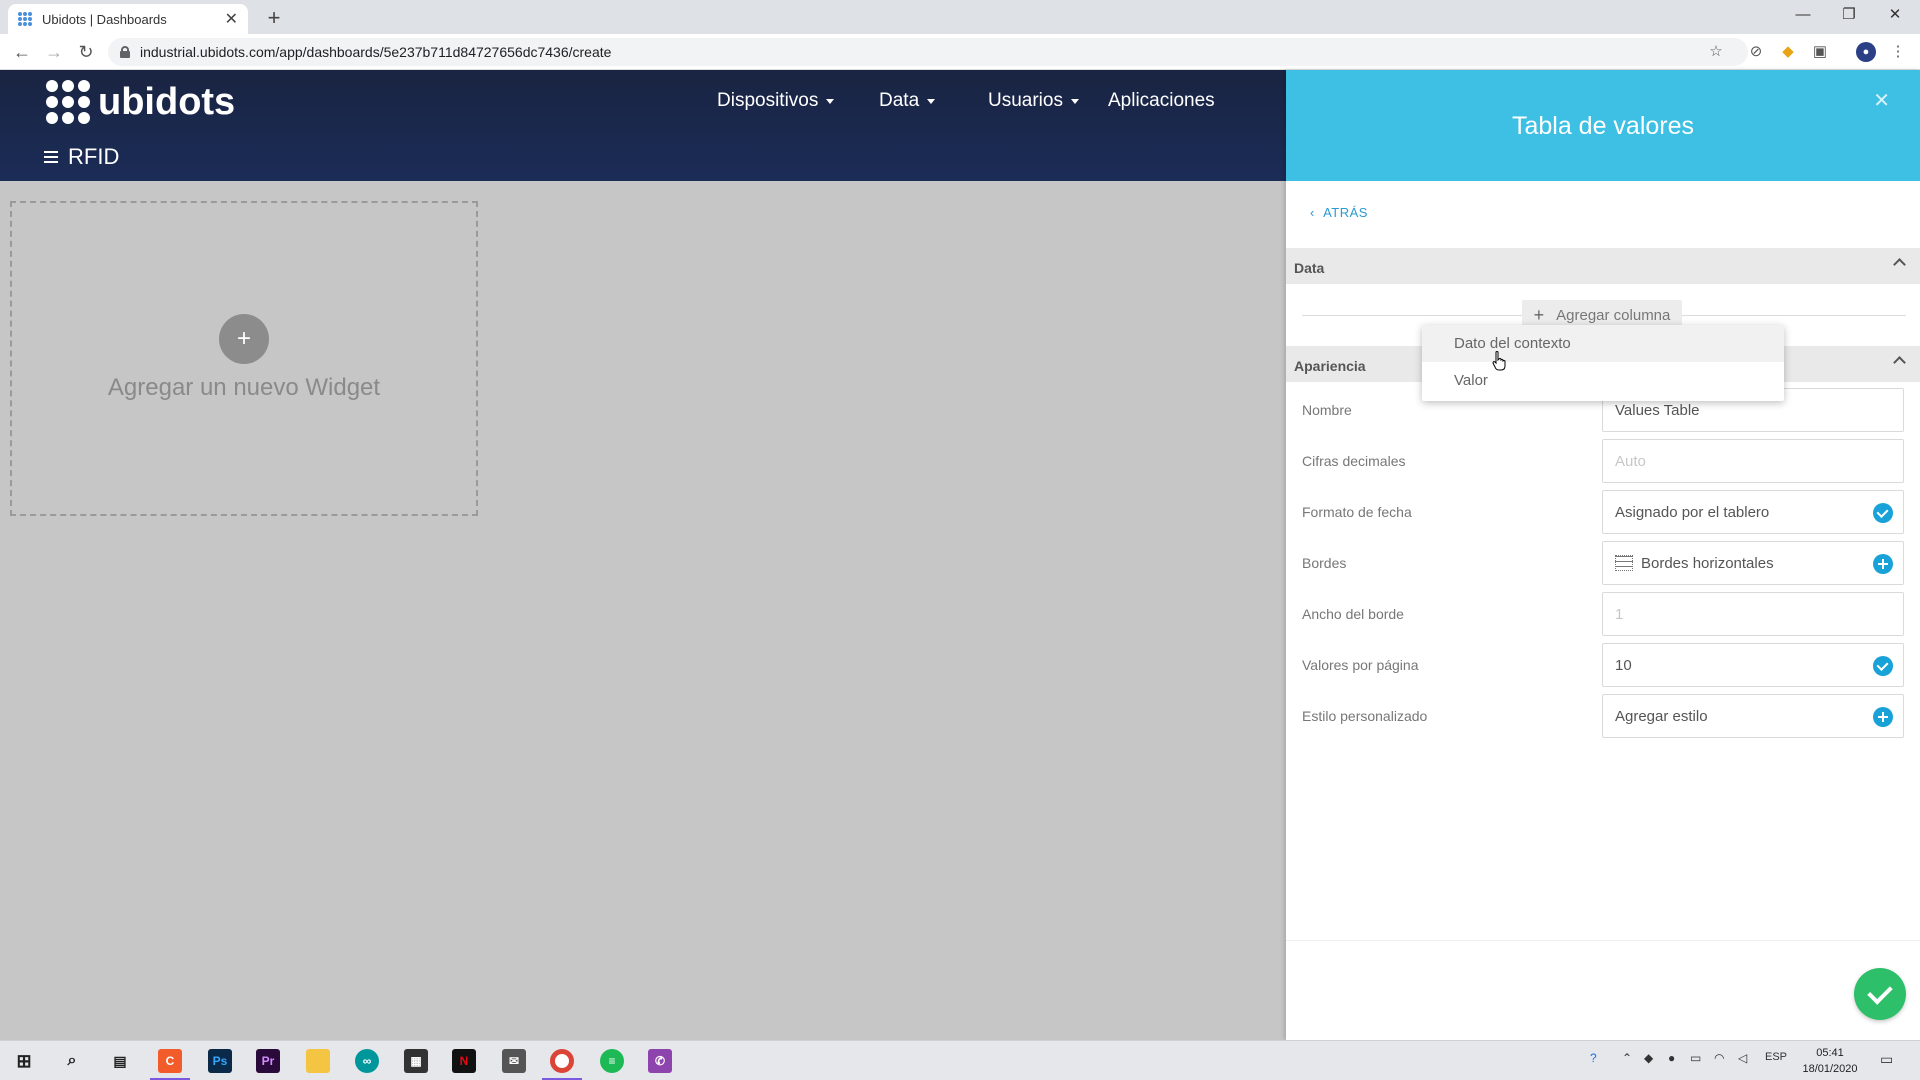  I want to click on panel-header: Tabla de valores ✕, so click(1603, 125).